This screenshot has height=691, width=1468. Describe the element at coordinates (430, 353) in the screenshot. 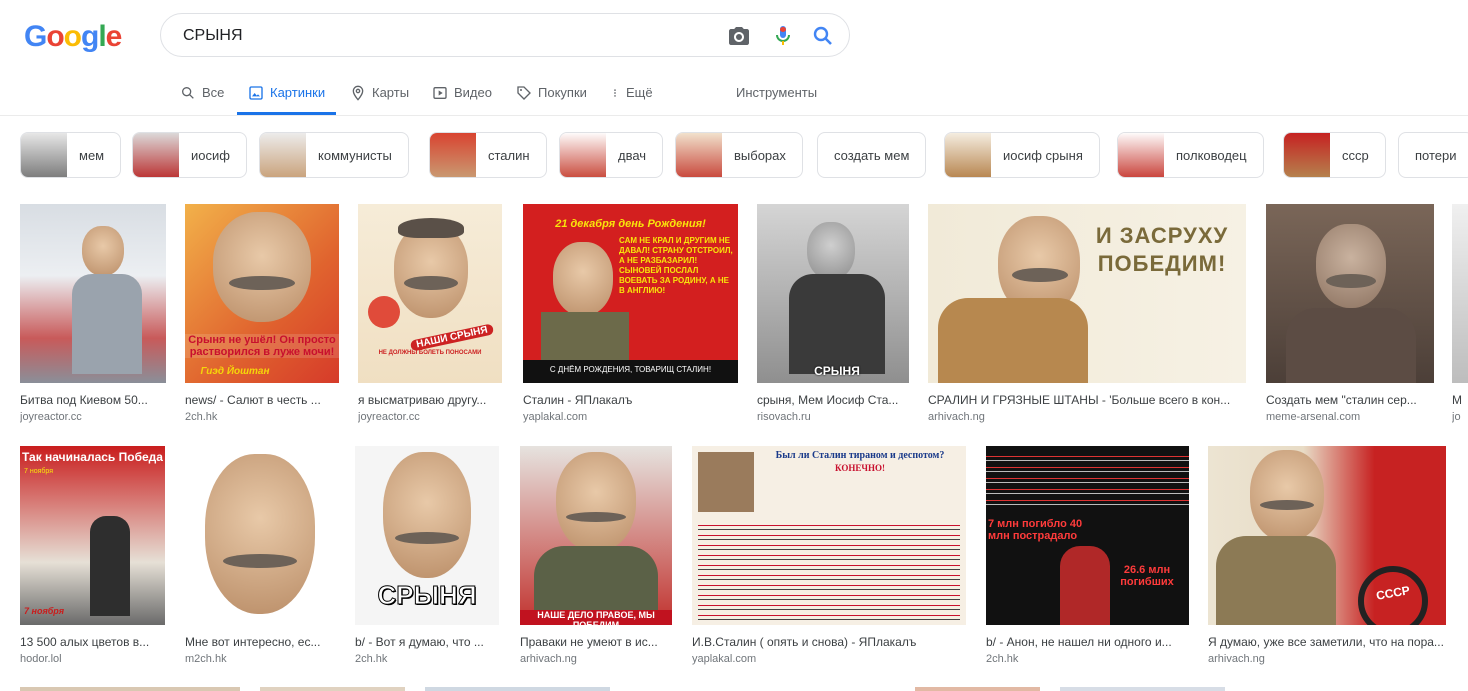

I see `image-text: НЕ ДОЛЖНЫ БОЛЕТЬ ПОНОСАМИ` at that location.